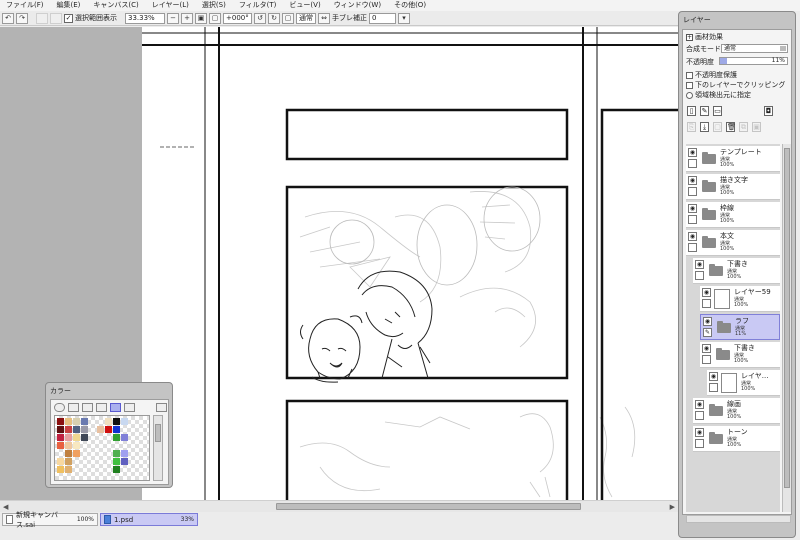 The height and width of the screenshot is (540, 800). Describe the element at coordinates (736, 439) in the screenshot. I see `layer-item: ◉ トーン 通常 100%` at that location.